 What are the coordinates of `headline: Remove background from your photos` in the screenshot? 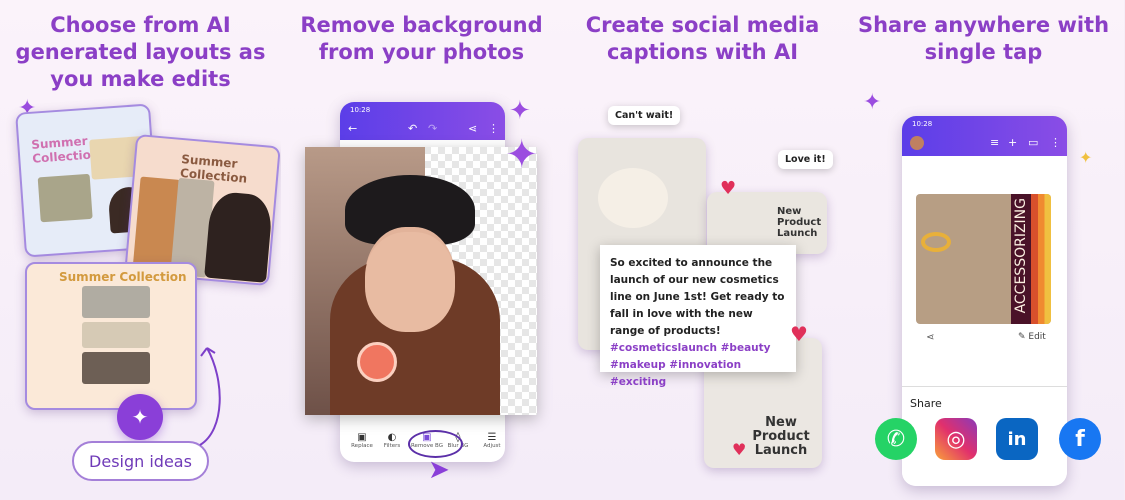 It's located at (421, 38).